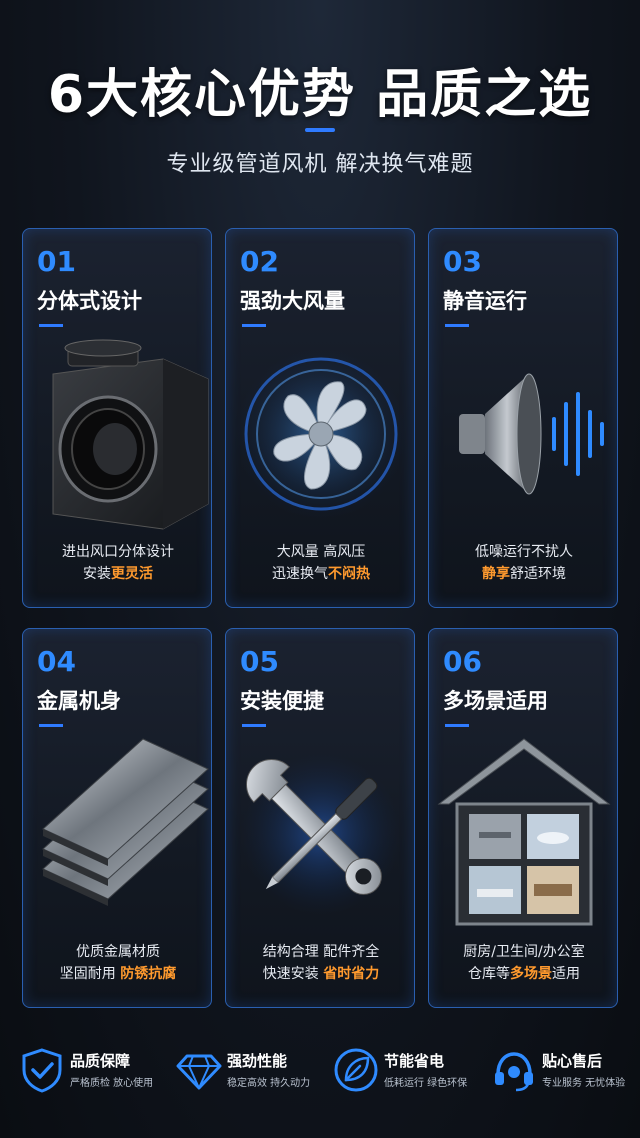 Image resolution: width=640 pixels, height=1138 pixels. Describe the element at coordinates (130, 434) in the screenshot. I see `duct-fan-image` at that location.